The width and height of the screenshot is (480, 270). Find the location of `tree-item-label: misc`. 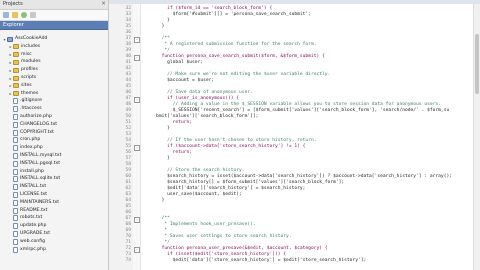

tree-item-label: misc is located at coordinates (26, 54).